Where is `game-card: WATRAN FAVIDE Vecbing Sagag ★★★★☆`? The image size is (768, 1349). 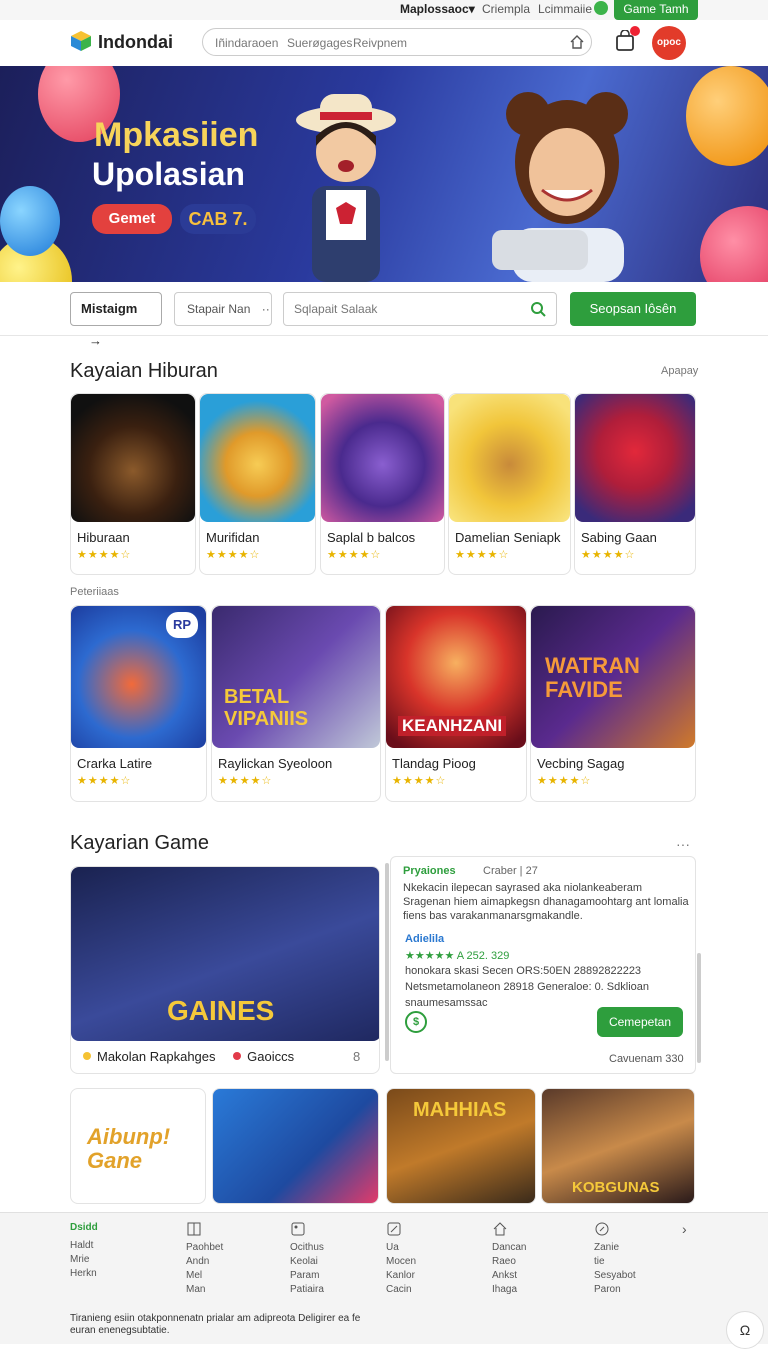 game-card: WATRAN FAVIDE Vecbing Sagag ★★★★☆ is located at coordinates (613, 703).